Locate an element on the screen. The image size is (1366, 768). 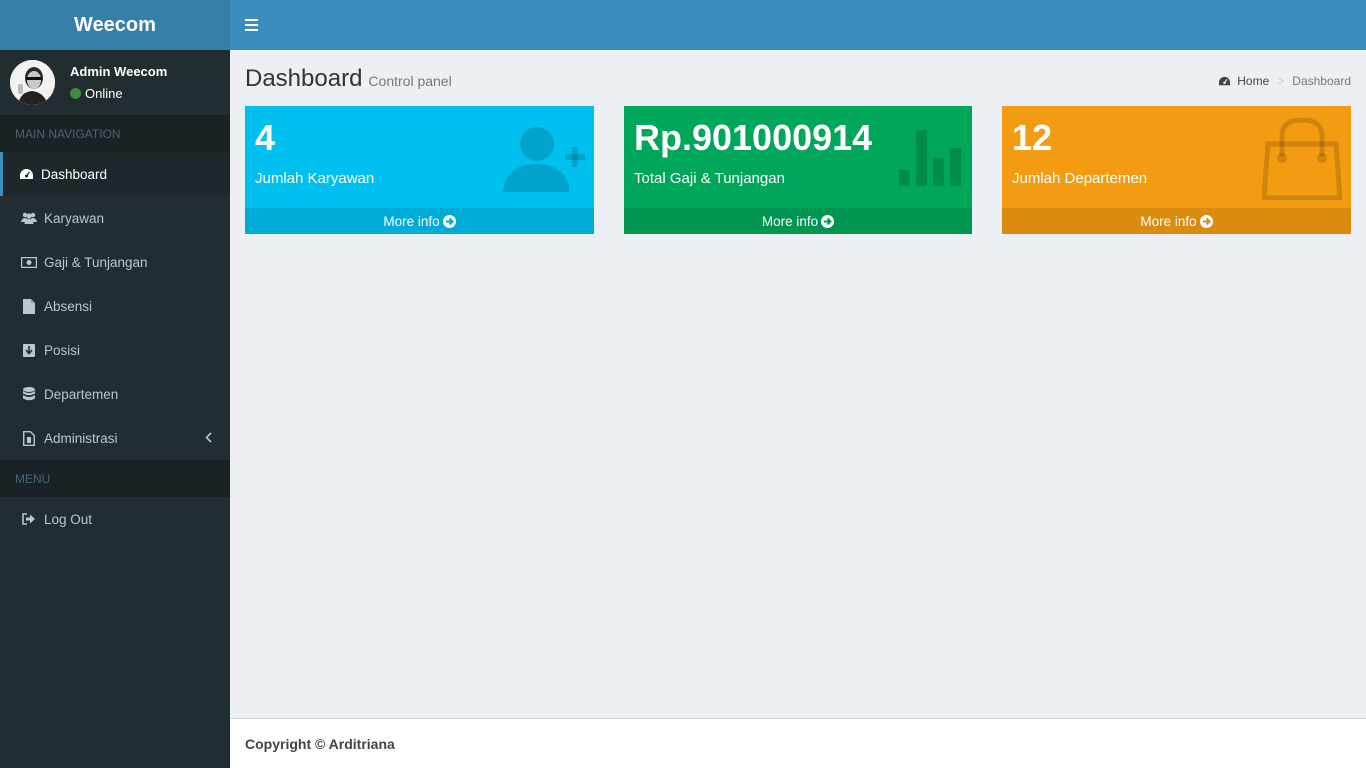
money-icon is located at coordinates (29, 262).